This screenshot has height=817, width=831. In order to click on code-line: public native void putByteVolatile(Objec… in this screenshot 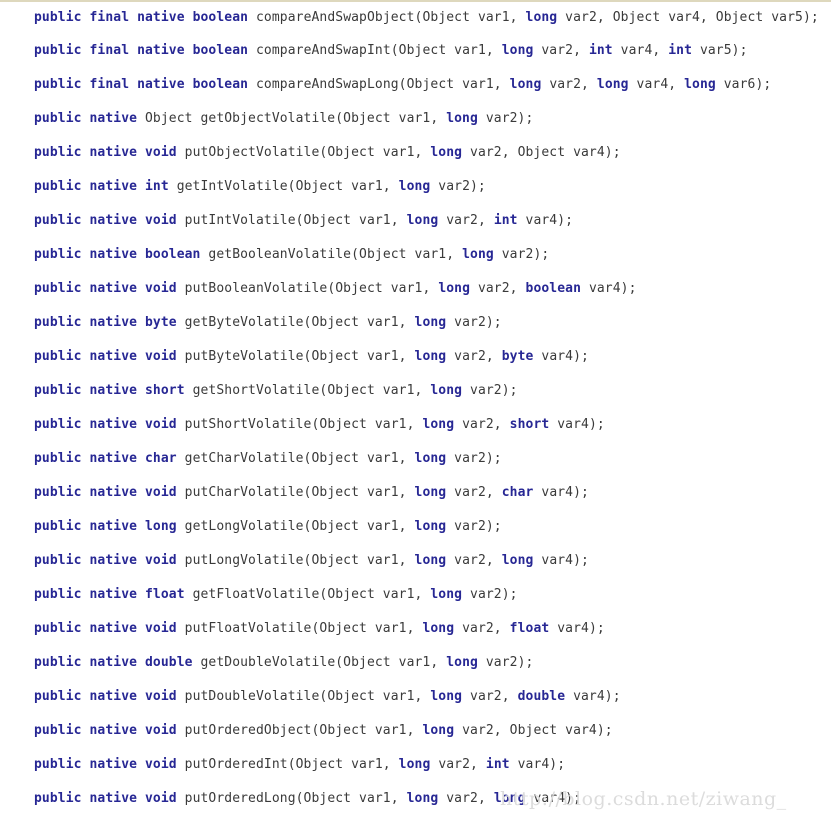, I will do `click(415, 357)`.